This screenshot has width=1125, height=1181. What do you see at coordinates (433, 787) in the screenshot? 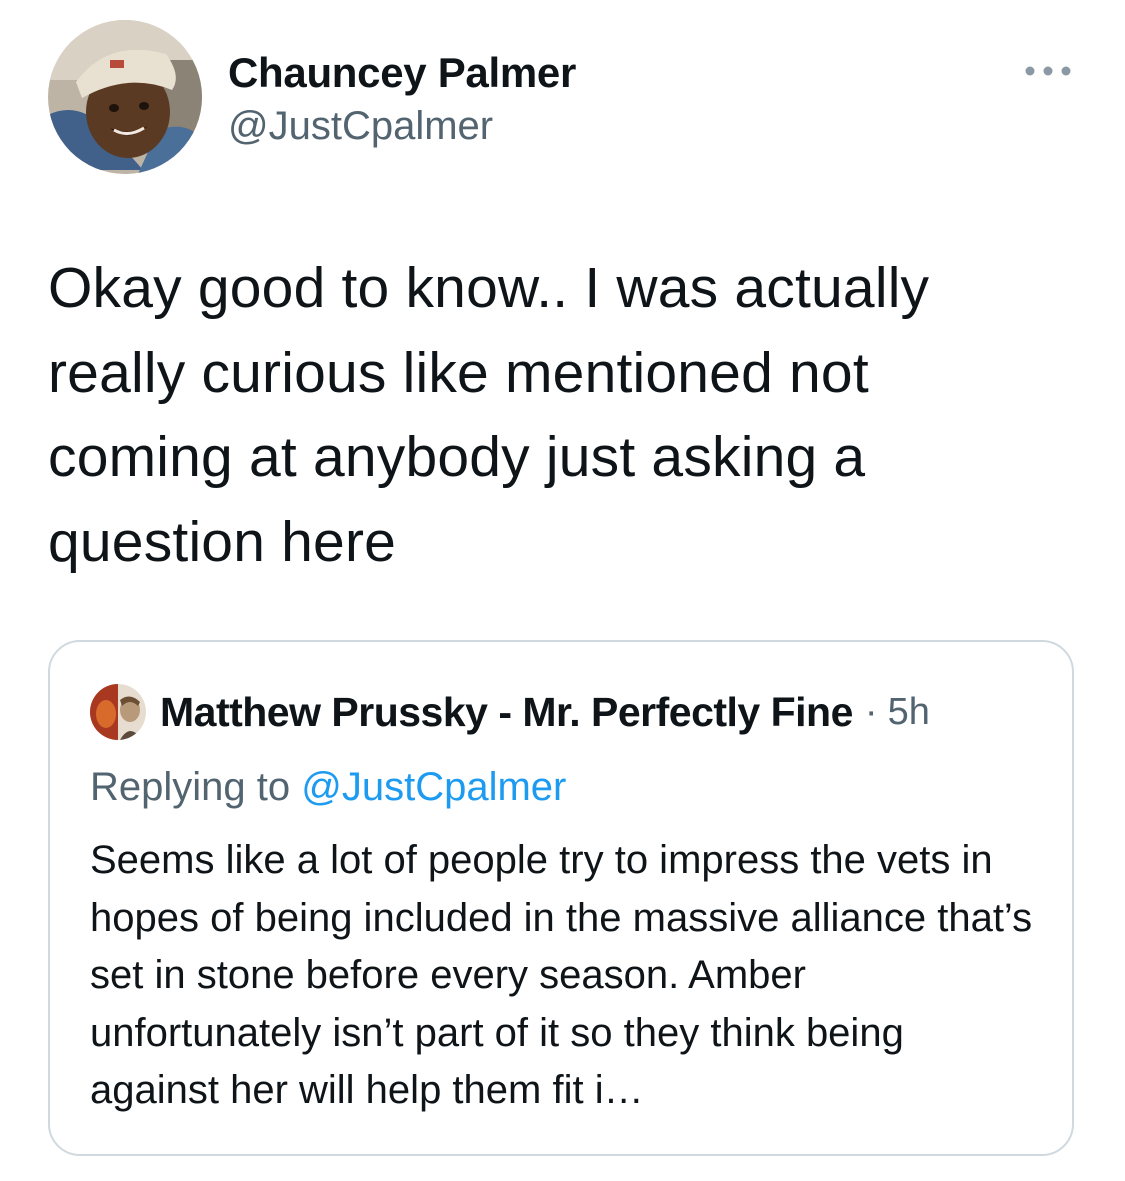
I see `replying-to-handle-link: @JustCpalmer` at bounding box center [433, 787].